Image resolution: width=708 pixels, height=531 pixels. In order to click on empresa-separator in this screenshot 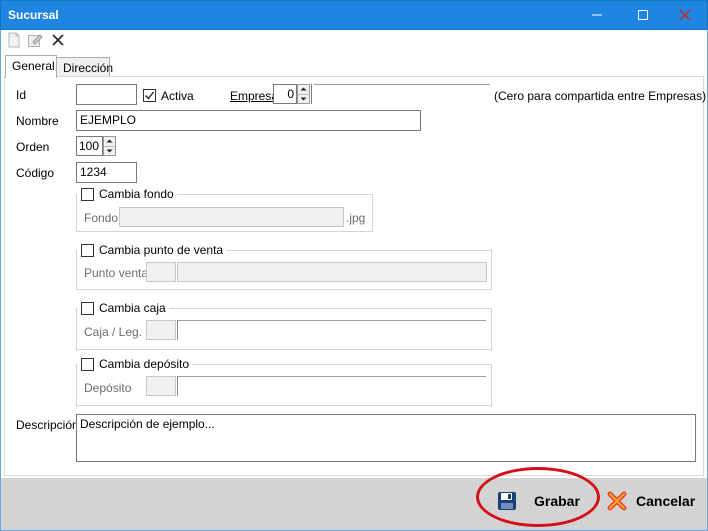, I will do `click(312, 94)`.